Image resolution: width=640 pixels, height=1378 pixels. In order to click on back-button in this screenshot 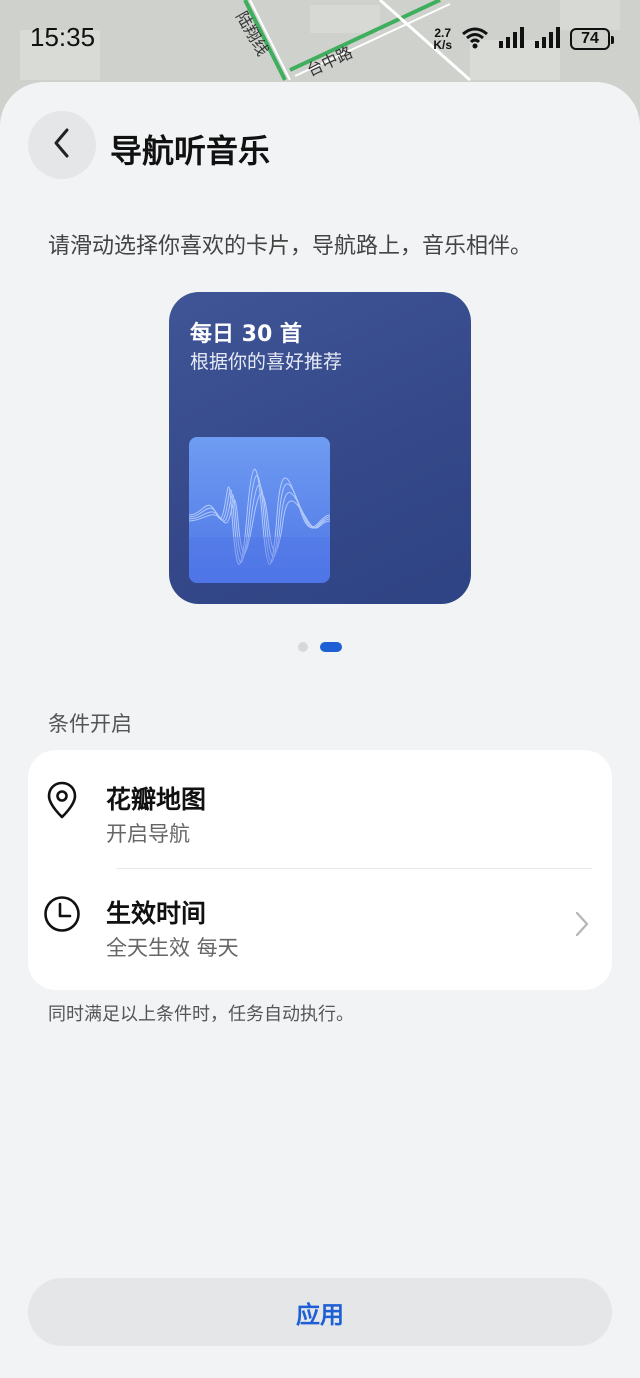, I will do `click(62, 145)`.